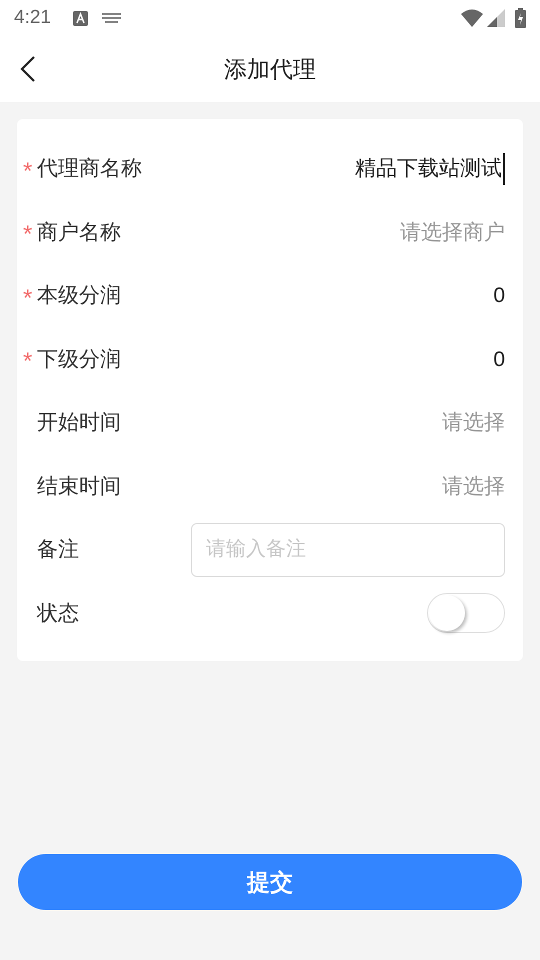  Describe the element at coordinates (111, 18) in the screenshot. I see `keyboard-icon` at that location.